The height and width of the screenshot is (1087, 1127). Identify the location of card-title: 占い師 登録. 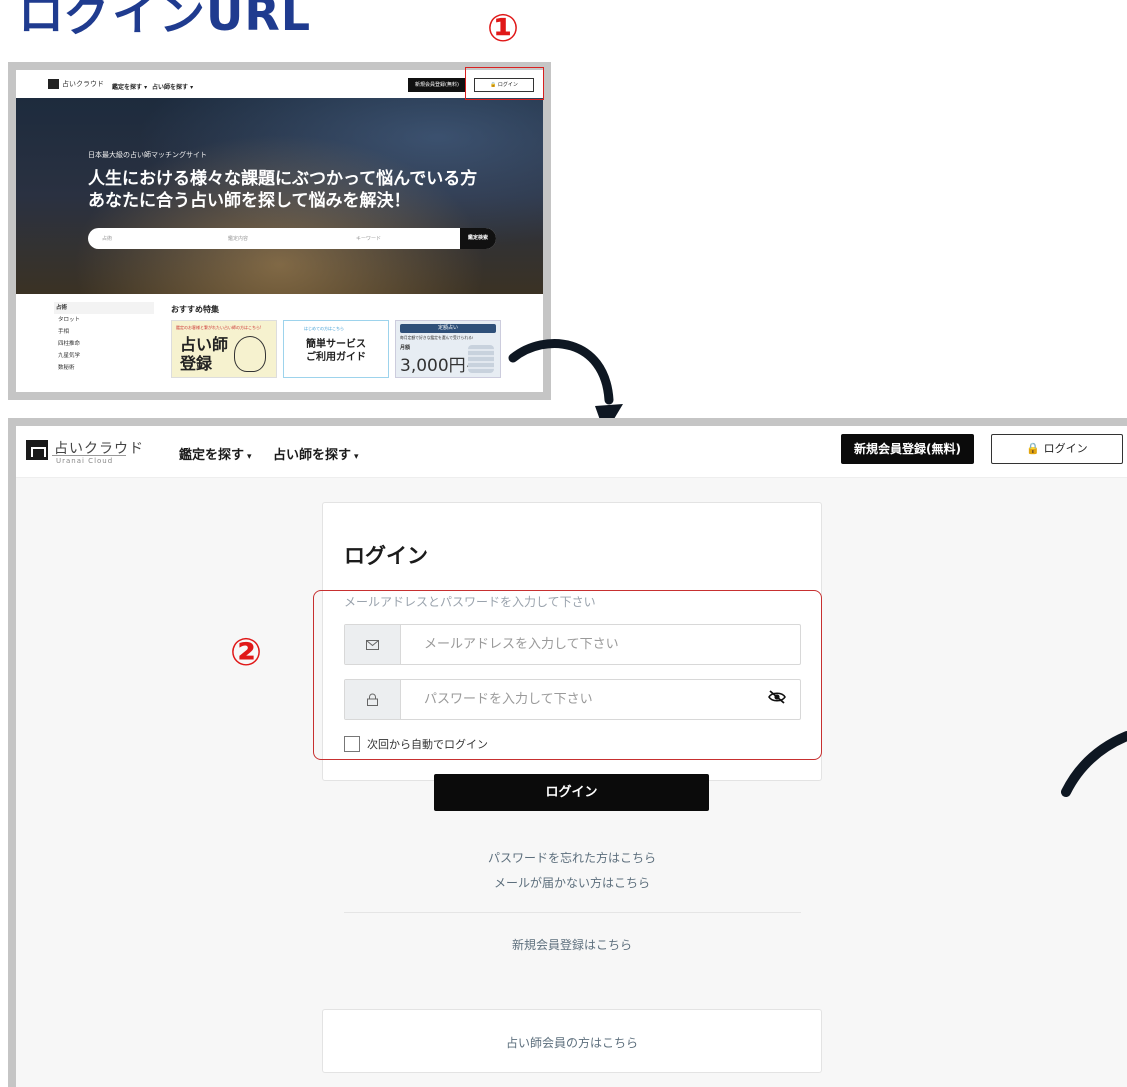
(204, 354).